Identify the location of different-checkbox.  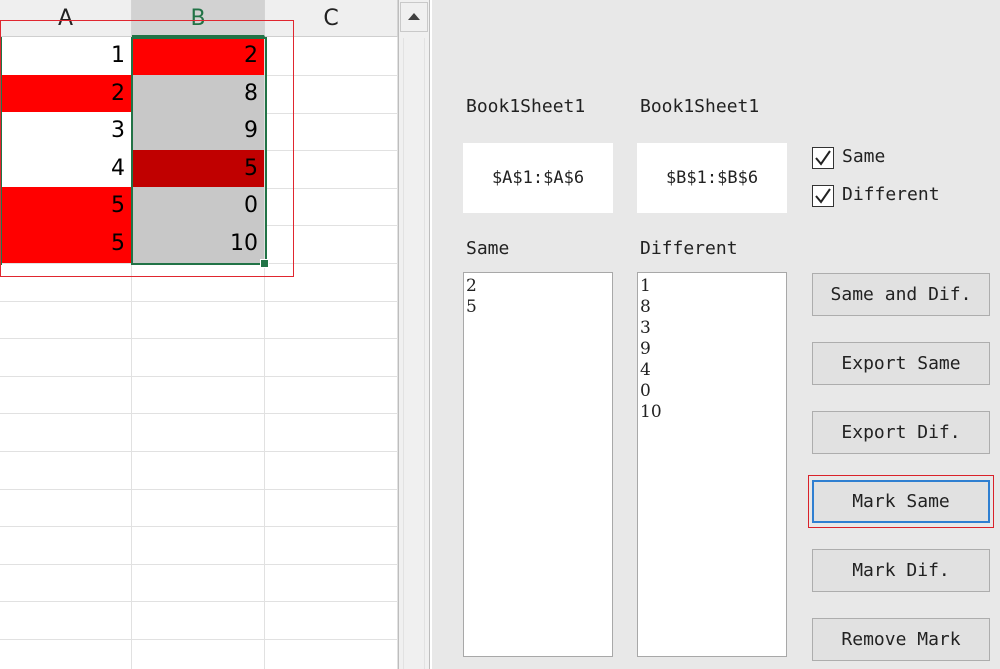
(823, 196).